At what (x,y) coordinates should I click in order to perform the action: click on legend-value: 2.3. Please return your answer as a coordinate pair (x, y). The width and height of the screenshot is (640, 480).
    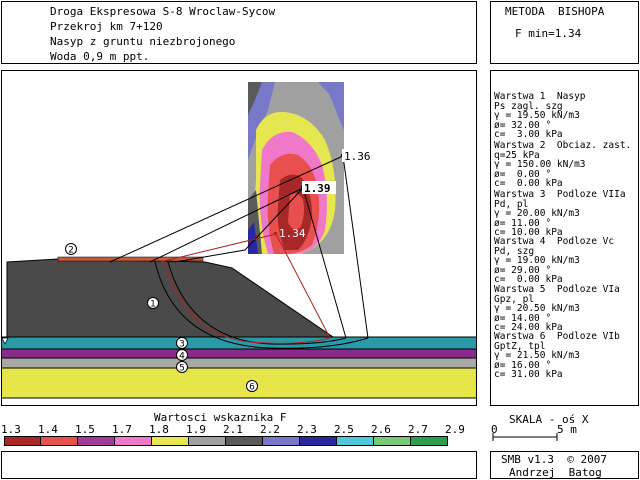
    Looking at the image, I should click on (307, 429).